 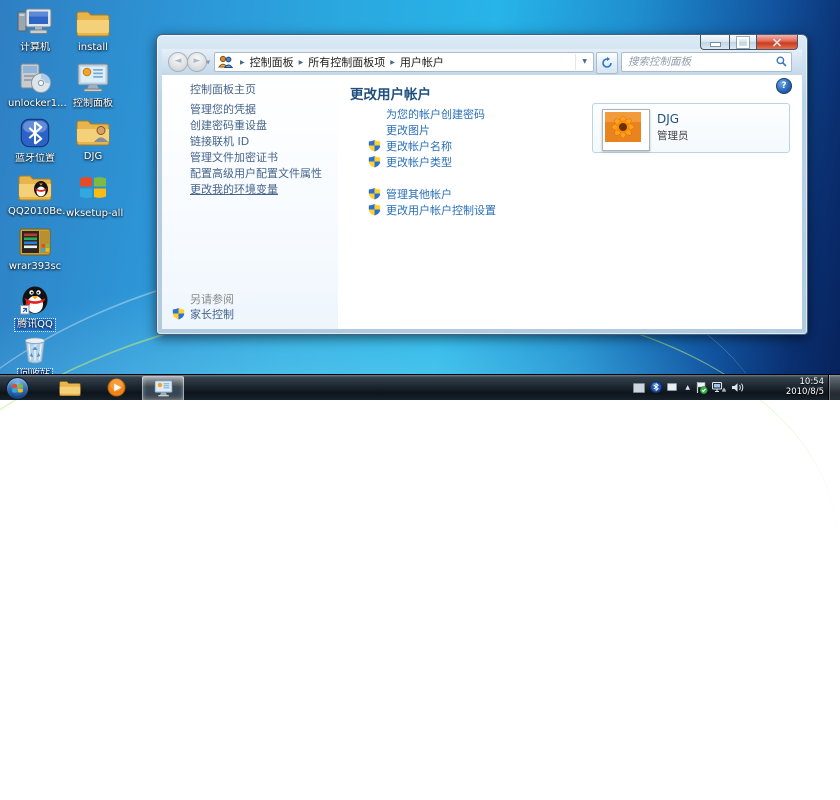 I want to click on search-box, so click(x=706, y=62).